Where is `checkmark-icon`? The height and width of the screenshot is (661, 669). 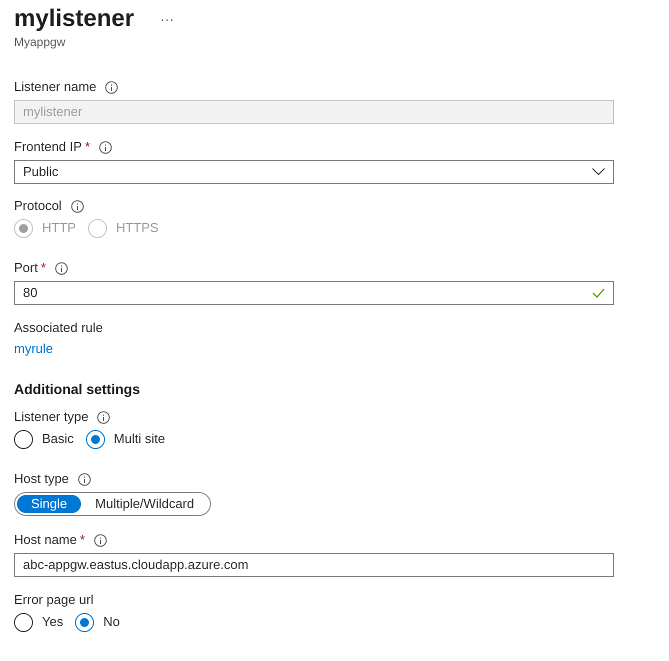 checkmark-icon is located at coordinates (598, 293).